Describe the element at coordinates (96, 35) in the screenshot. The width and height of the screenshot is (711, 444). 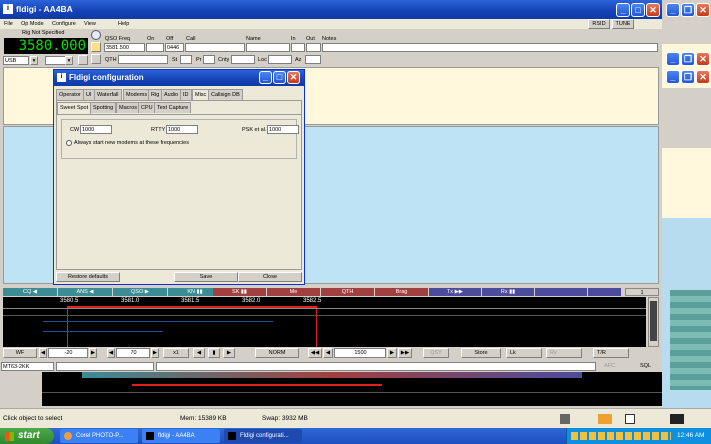
I see `rig-circle-icon` at that location.